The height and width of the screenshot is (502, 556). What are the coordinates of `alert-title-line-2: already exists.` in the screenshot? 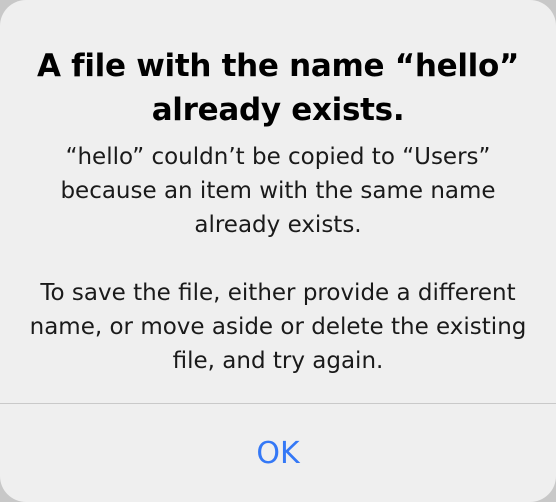 It's located at (278, 110).